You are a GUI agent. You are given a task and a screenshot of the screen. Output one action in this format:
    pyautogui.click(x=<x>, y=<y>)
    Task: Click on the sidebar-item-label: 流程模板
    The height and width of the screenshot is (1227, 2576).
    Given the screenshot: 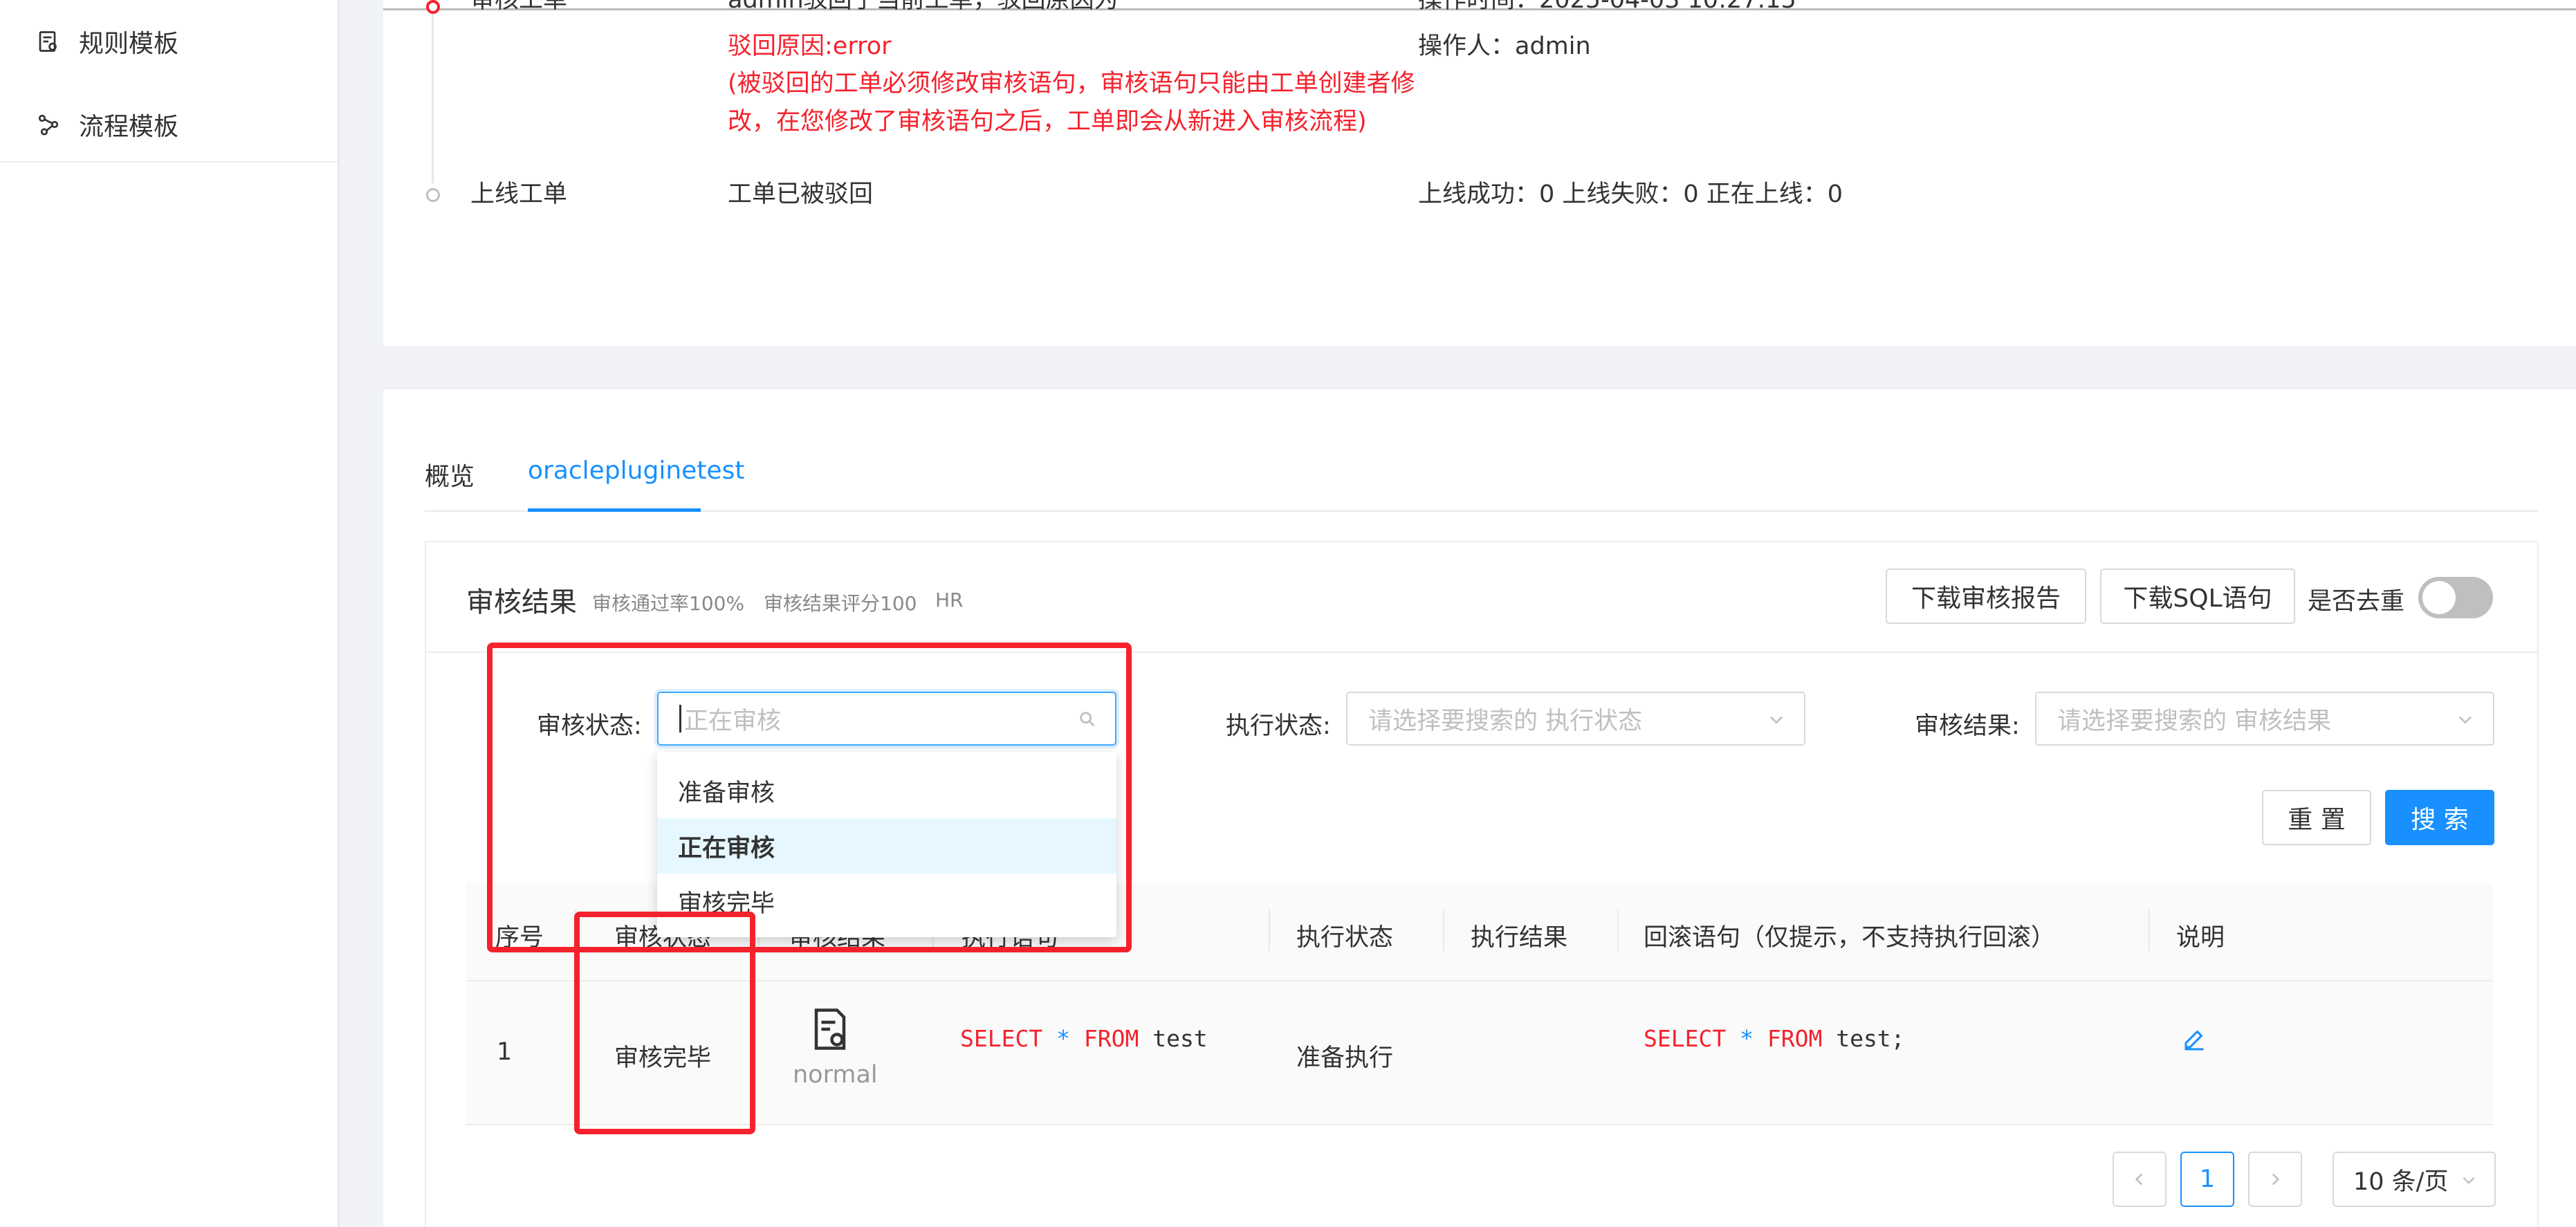 What is the action you would take?
    pyautogui.click(x=129, y=127)
    